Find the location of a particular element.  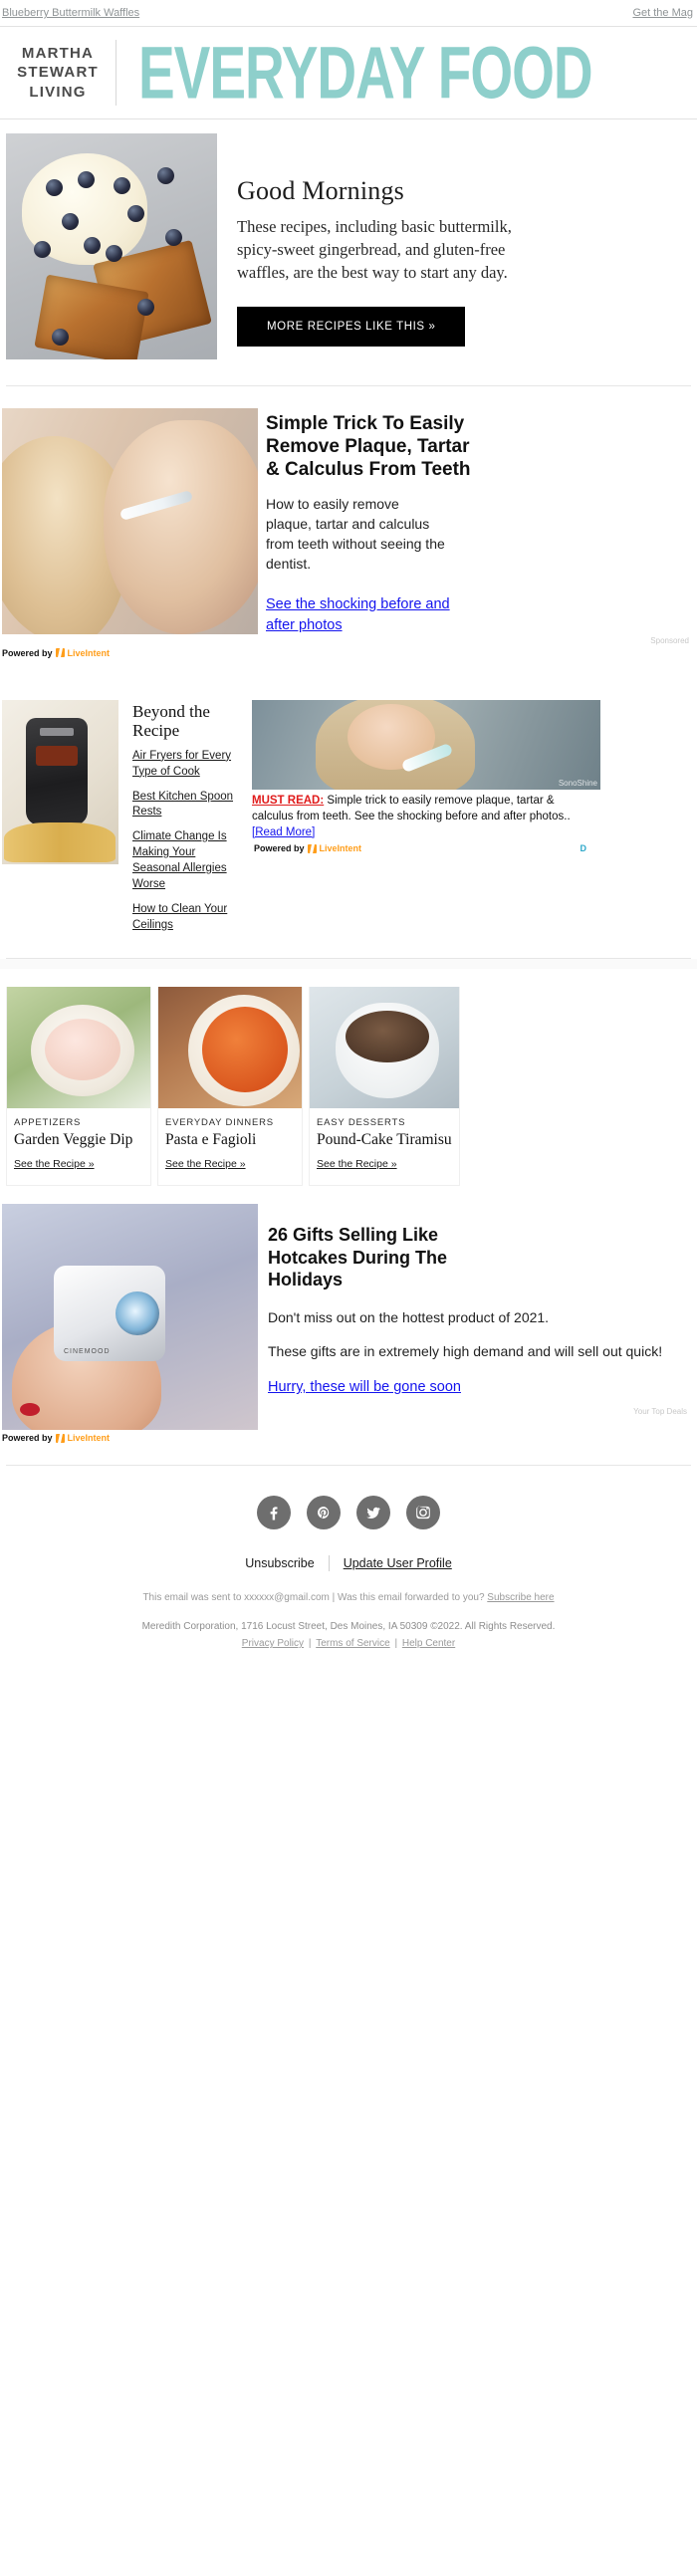

ad2-image-projector: CINEMOOD is located at coordinates (130, 1317).